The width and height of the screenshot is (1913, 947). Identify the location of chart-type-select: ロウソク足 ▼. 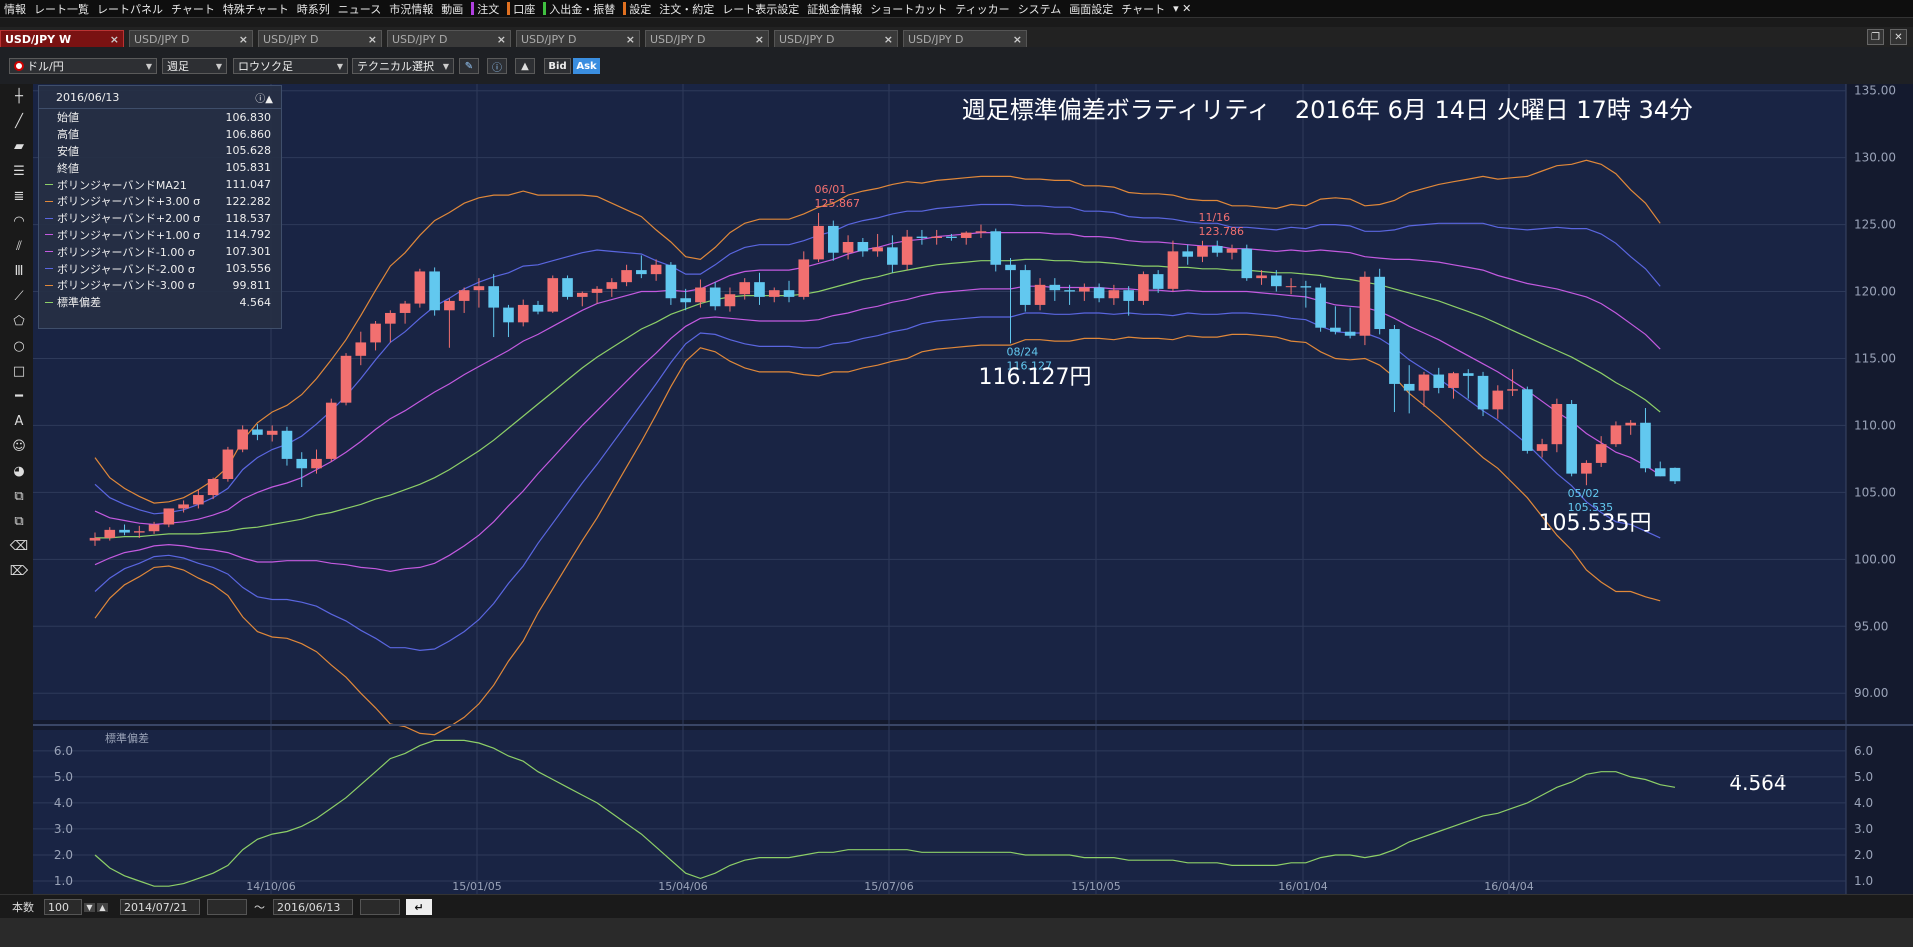
(290, 66).